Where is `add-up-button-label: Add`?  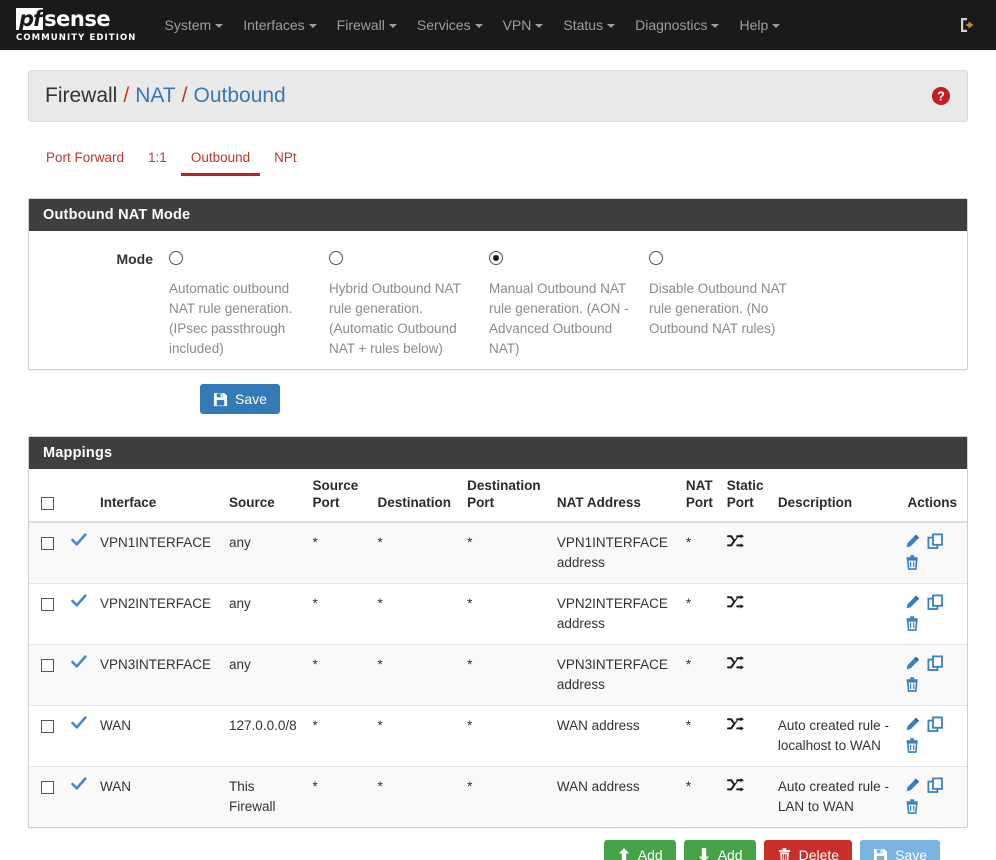
add-up-button-label: Add is located at coordinates (650, 853).